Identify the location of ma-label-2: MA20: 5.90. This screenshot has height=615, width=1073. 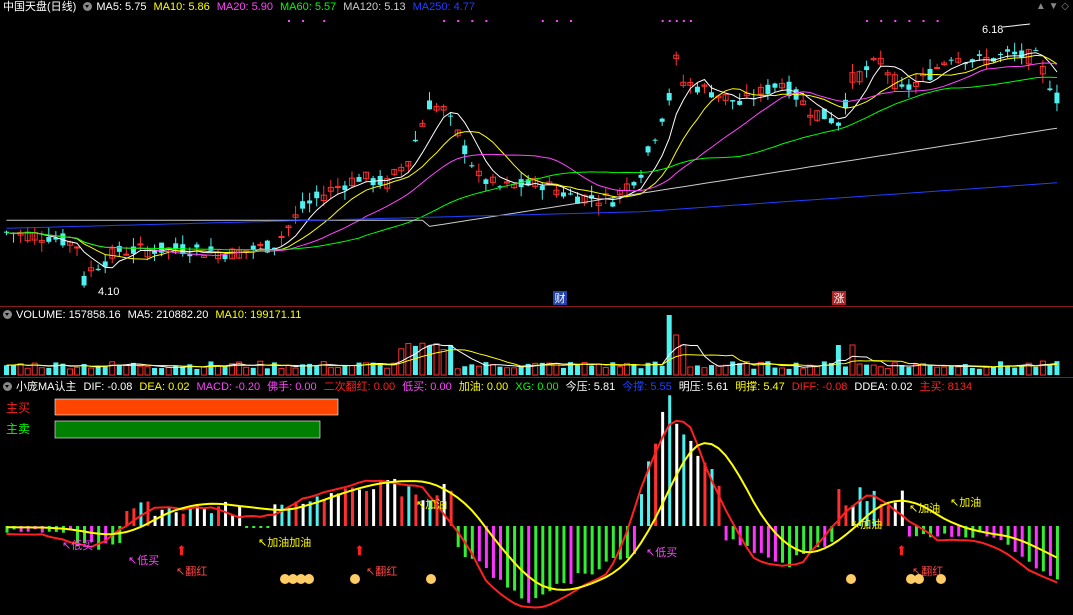
(244, 7).